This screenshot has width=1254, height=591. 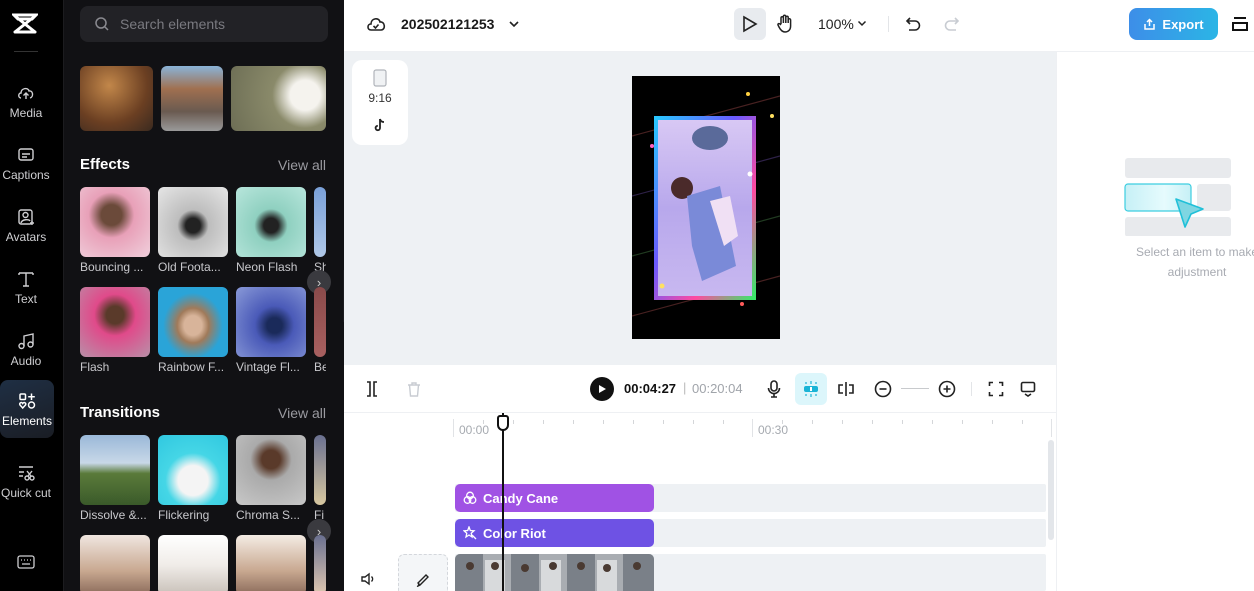 I want to click on select-item-illustration-icon, so click(x=1177, y=197).